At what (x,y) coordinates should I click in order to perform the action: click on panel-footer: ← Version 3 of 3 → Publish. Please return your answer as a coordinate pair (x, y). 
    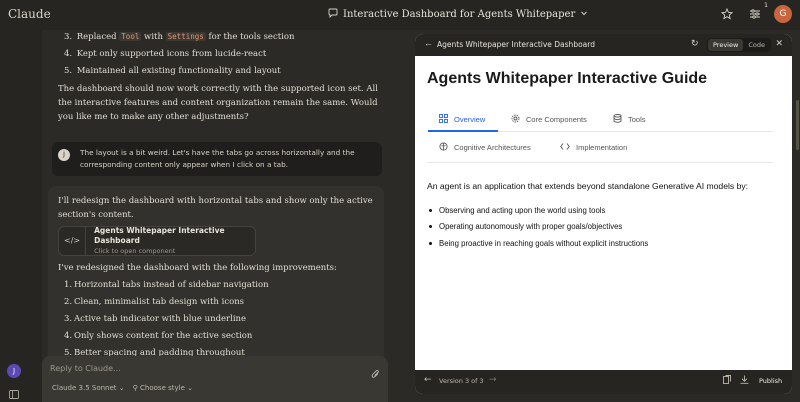
    Looking at the image, I should click on (603, 382).